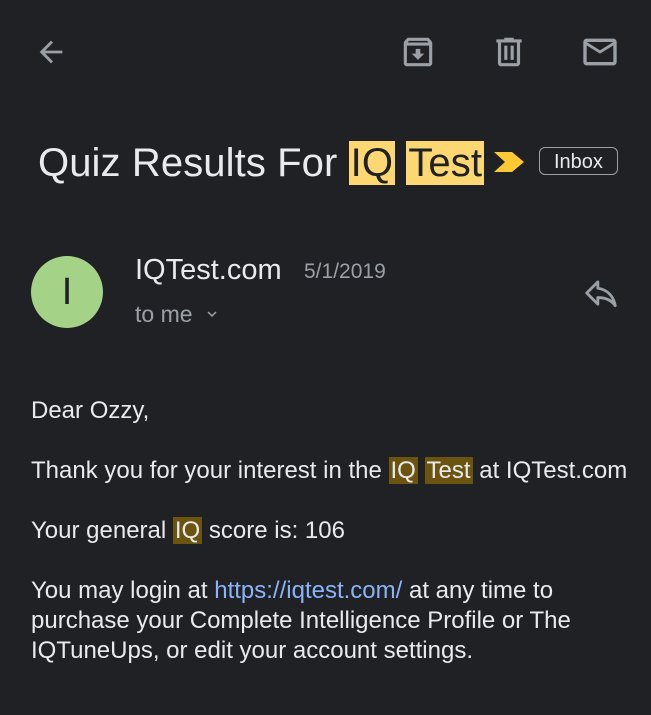 This screenshot has width=651, height=715. I want to click on avatar: I, so click(67, 292).